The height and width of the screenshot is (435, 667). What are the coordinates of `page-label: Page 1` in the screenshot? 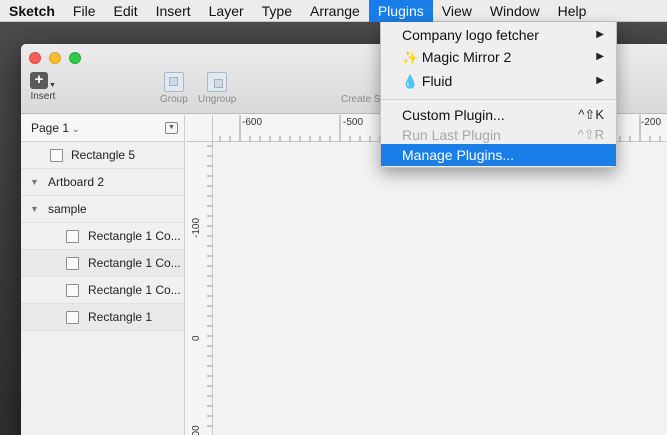 It's located at (50, 128).